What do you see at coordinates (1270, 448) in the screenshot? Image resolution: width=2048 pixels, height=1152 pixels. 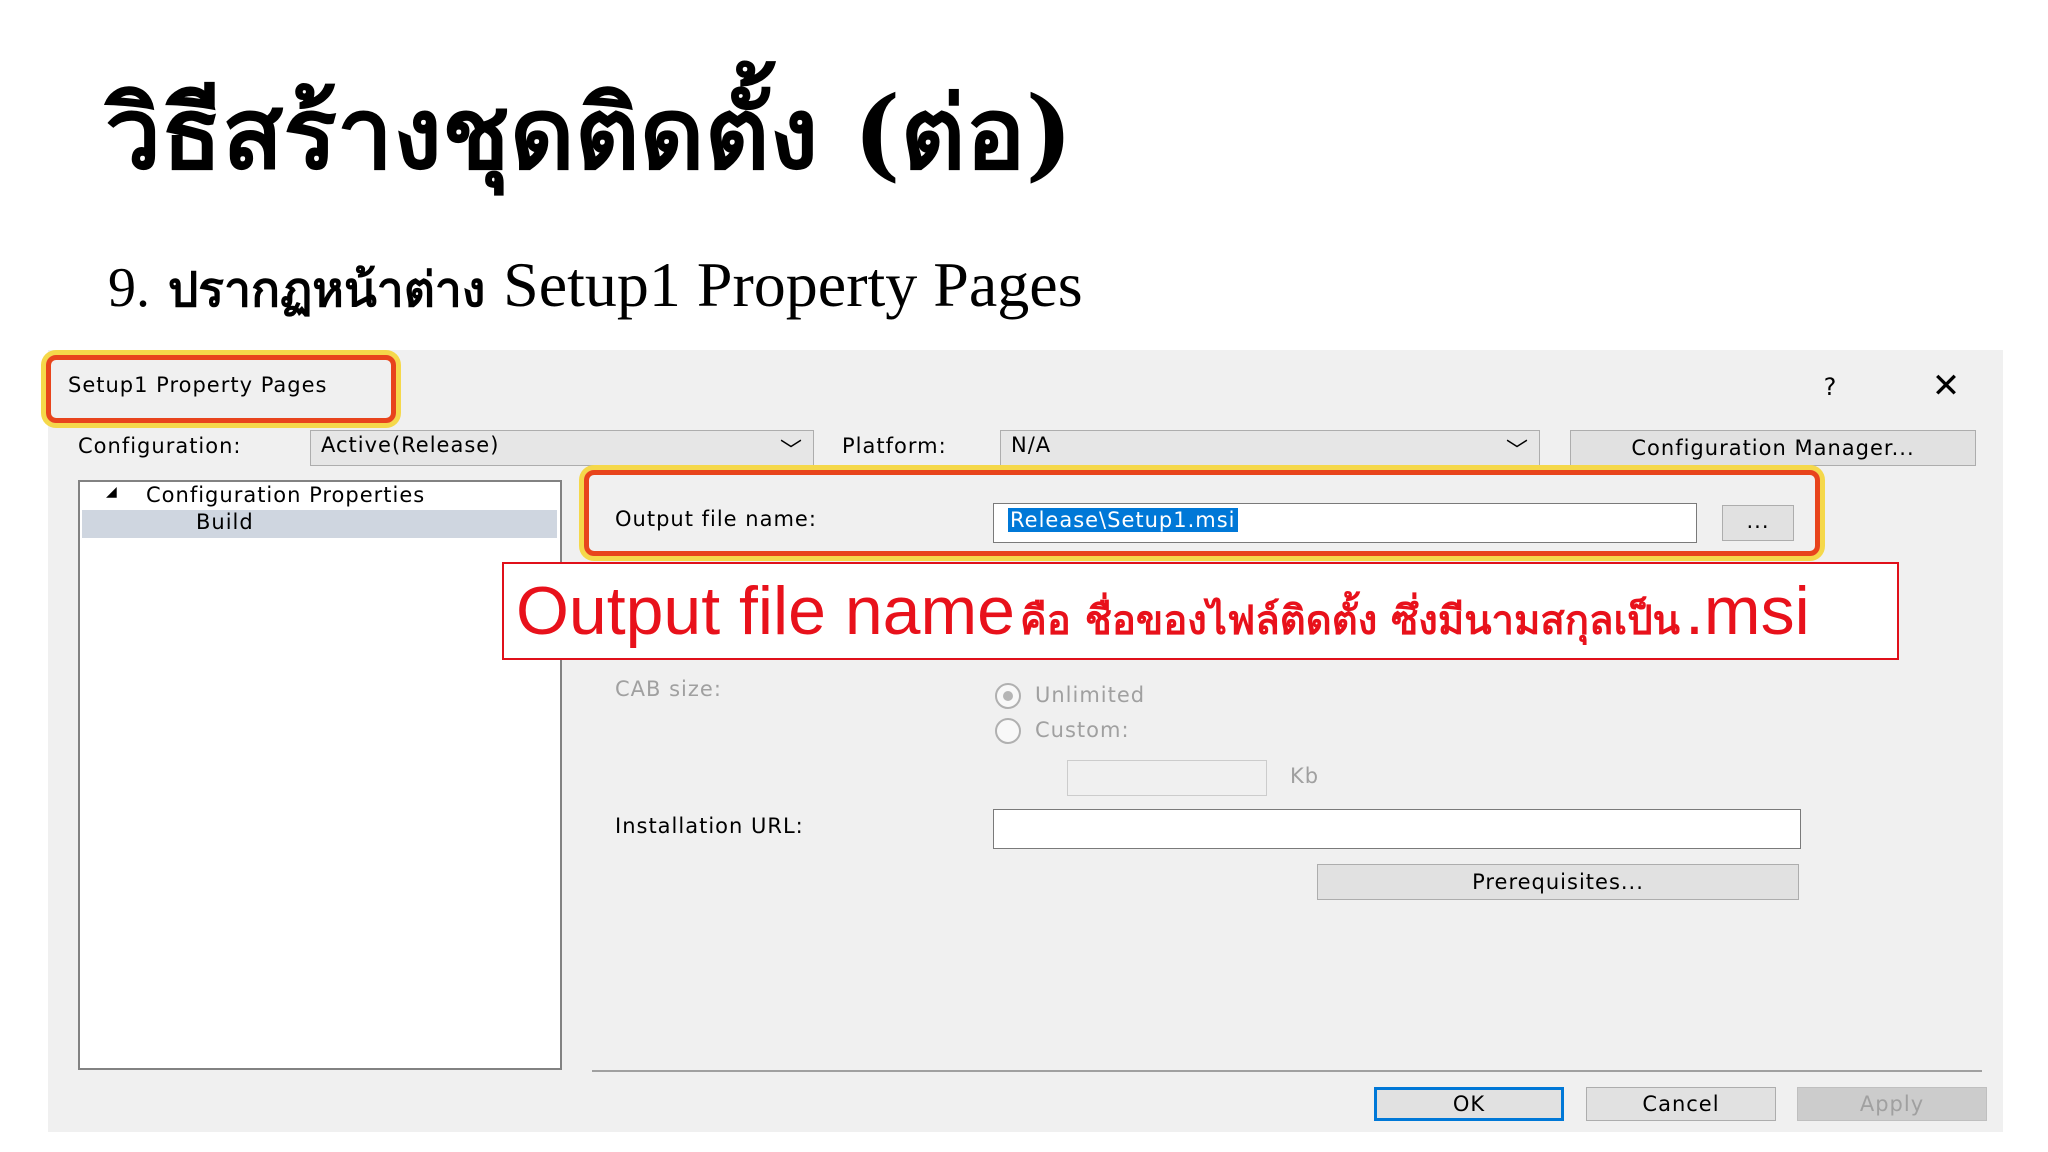 I see `platform-dropdown: N/A ﹀` at bounding box center [1270, 448].